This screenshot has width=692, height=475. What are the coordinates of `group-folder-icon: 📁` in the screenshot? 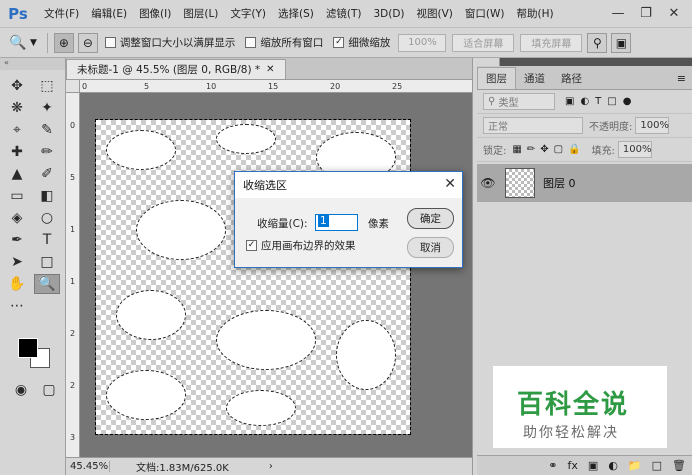 It's located at (635, 465).